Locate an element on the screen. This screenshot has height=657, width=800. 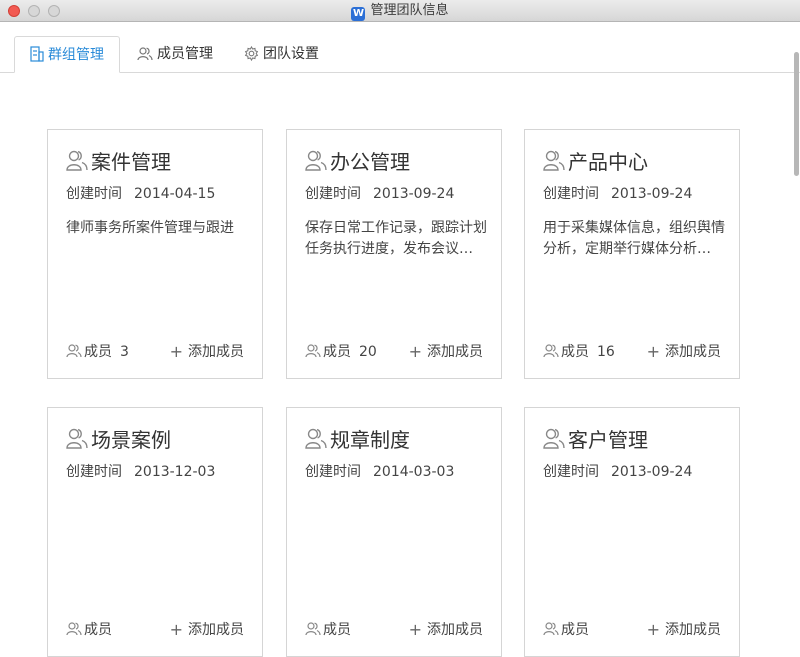
group-card: 客户管理 创建时间 2013-09-24 成员 + 添加成员 is located at coordinates (632, 532).